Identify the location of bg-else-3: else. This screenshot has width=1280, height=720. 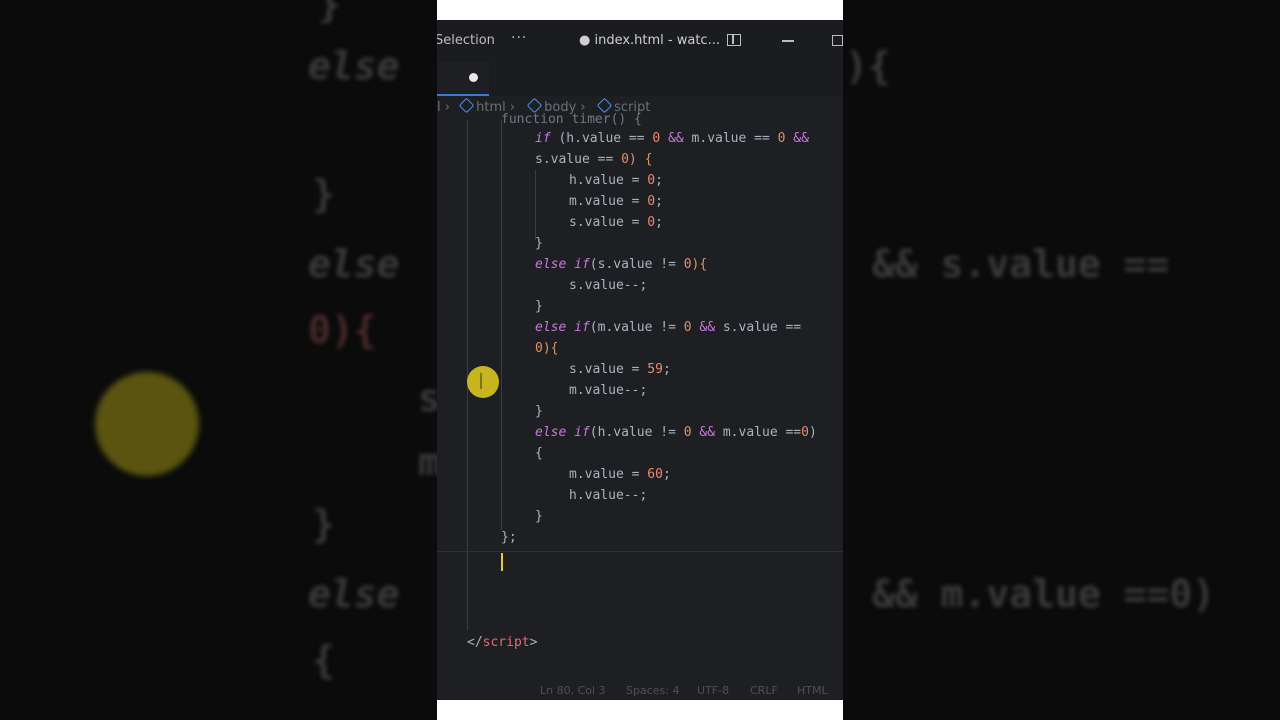
(354, 594).